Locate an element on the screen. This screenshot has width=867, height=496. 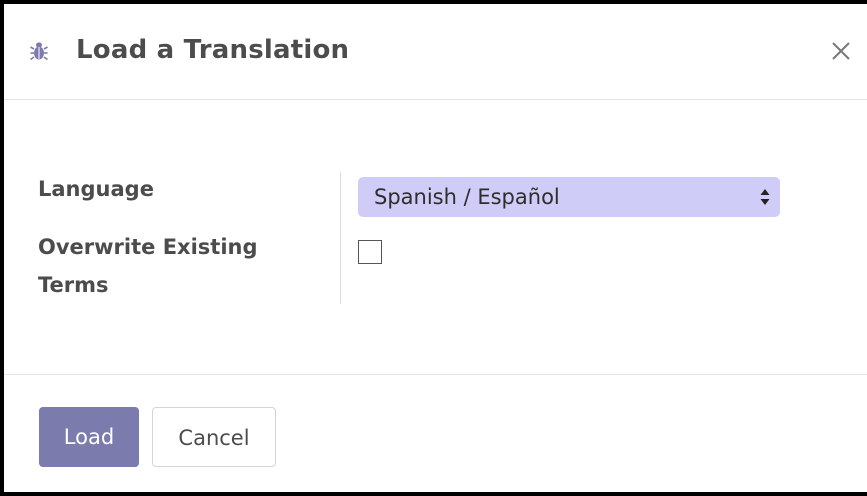
language-select: Spanish / Español is located at coordinates (569, 197).